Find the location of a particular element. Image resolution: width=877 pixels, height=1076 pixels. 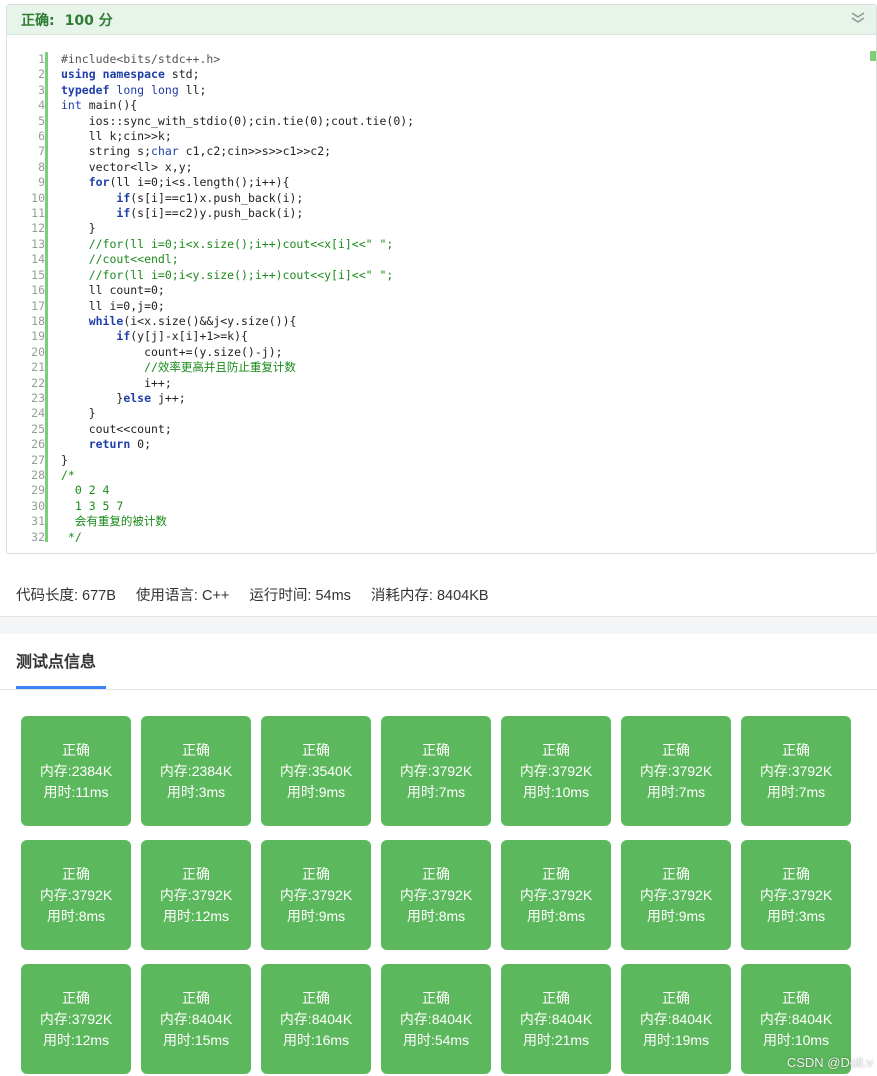

testcase-memory: 内存:3540K is located at coordinates (316, 771).